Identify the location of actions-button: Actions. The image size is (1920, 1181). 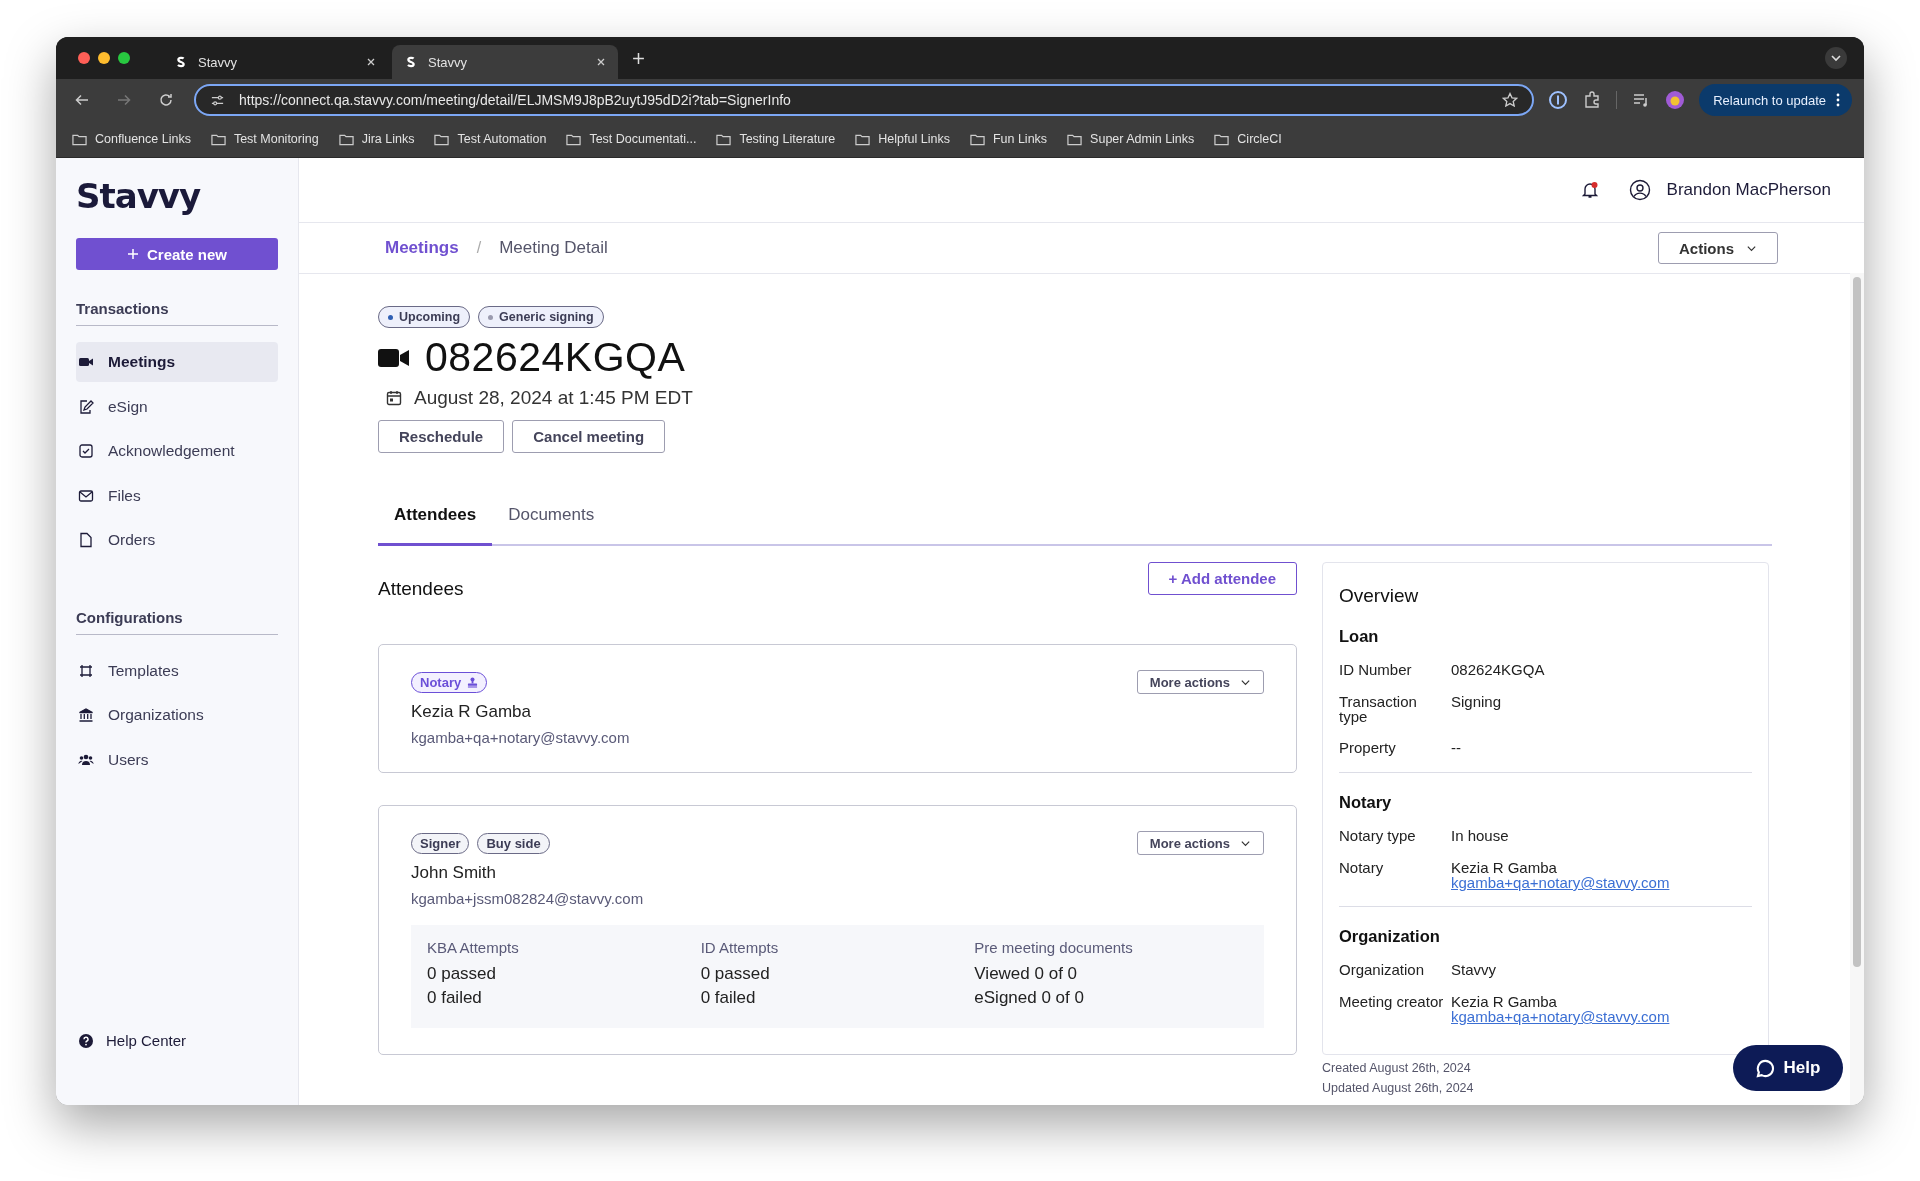
(1718, 248).